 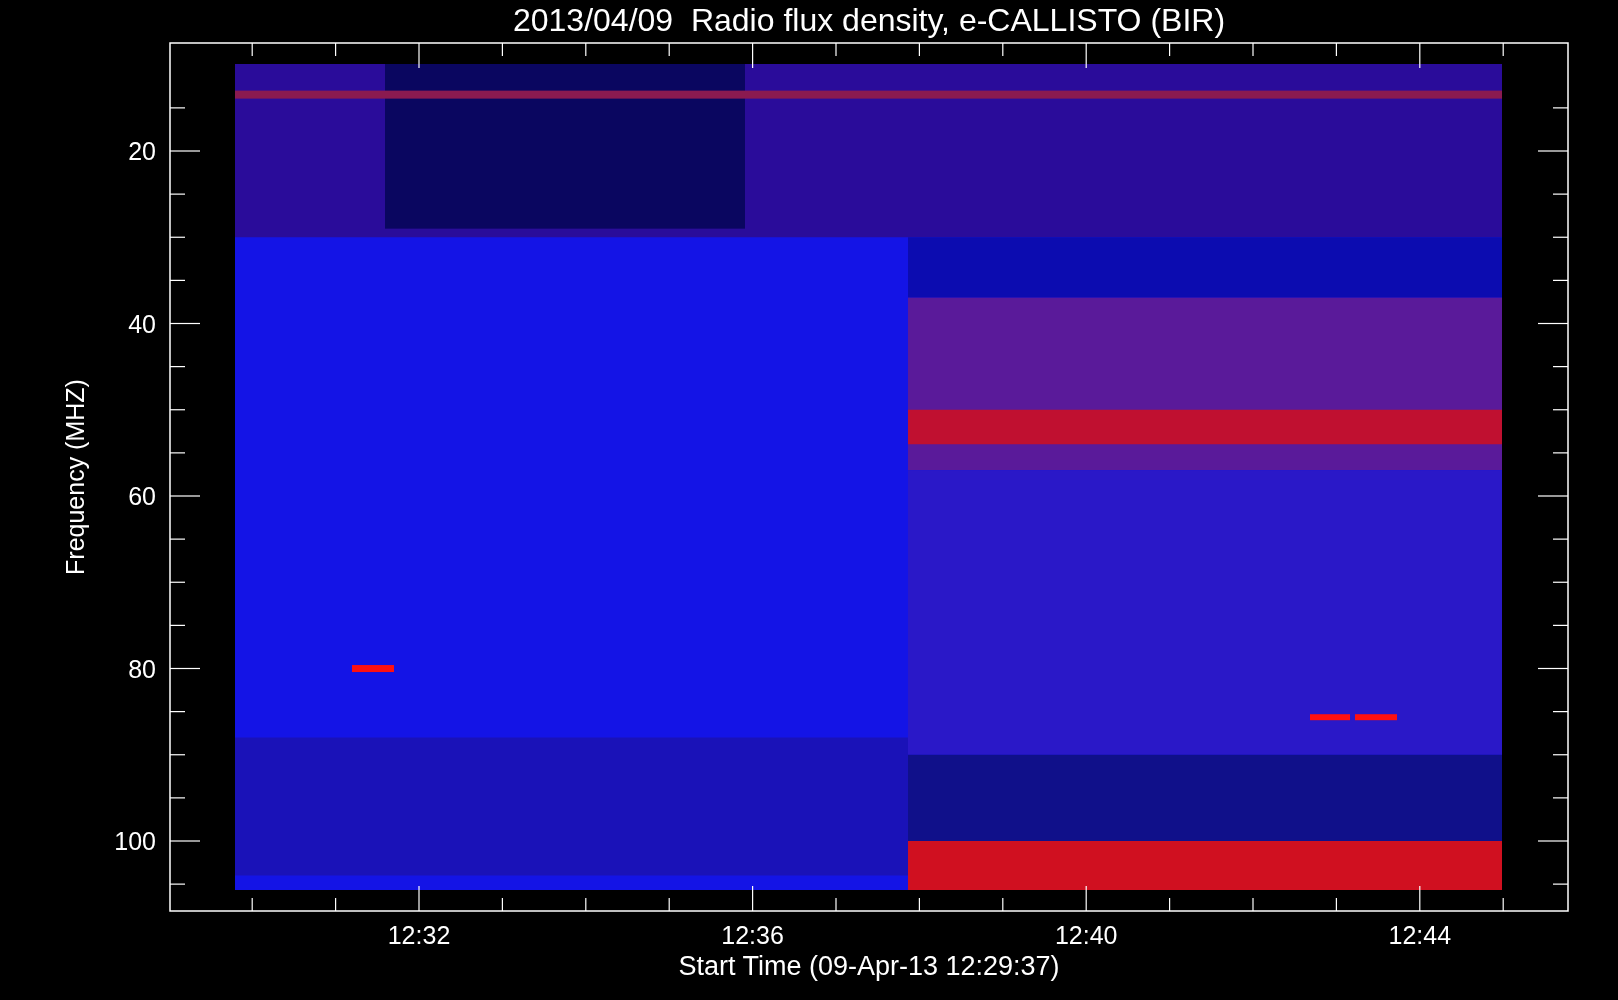 I want to click on tick-label: 12:32, so click(x=419, y=935).